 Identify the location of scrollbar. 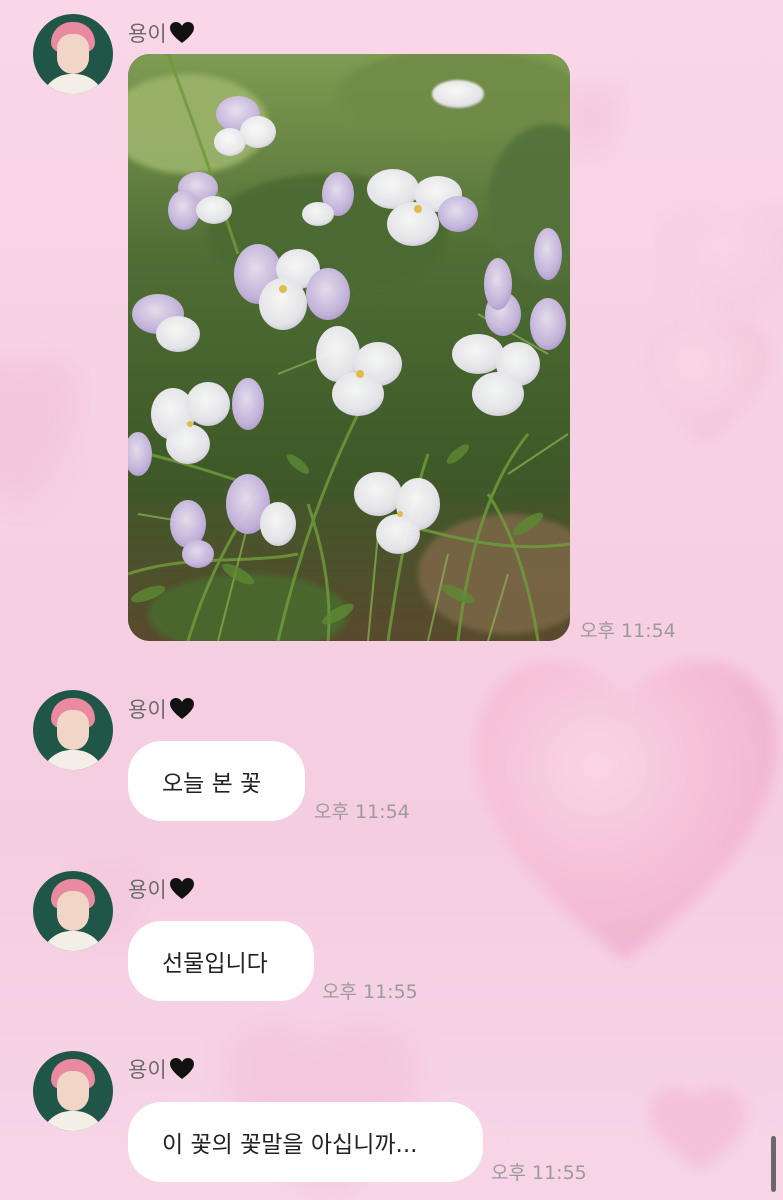
(773, 1164).